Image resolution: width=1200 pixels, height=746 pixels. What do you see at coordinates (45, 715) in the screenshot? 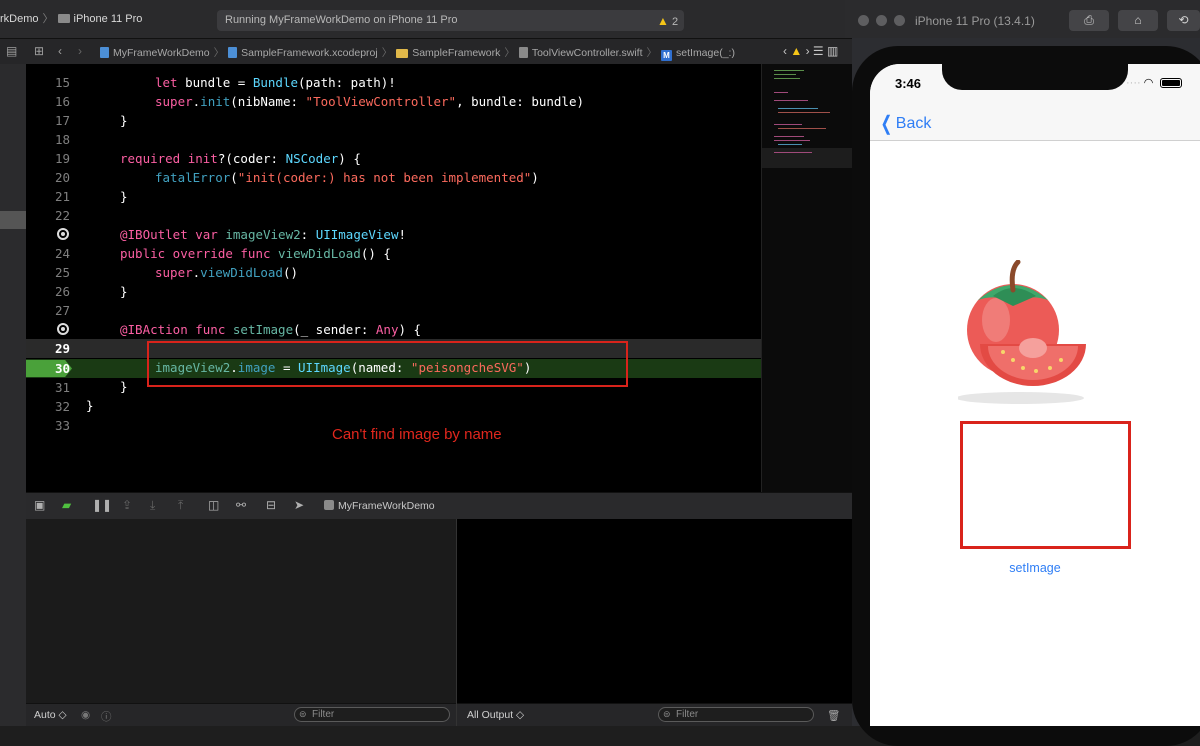
I see `scope-label: Auto` at bounding box center [45, 715].